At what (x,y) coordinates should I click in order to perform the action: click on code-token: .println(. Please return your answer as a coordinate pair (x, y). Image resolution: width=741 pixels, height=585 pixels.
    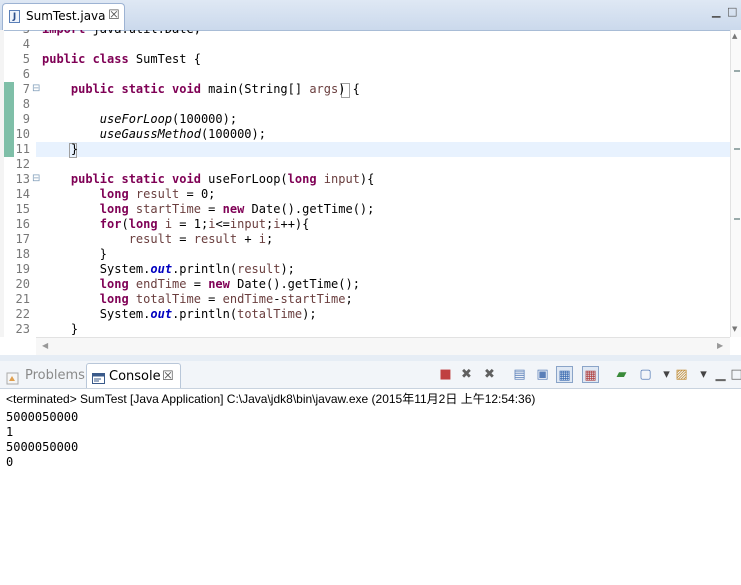
    Looking at the image, I should click on (205, 269).